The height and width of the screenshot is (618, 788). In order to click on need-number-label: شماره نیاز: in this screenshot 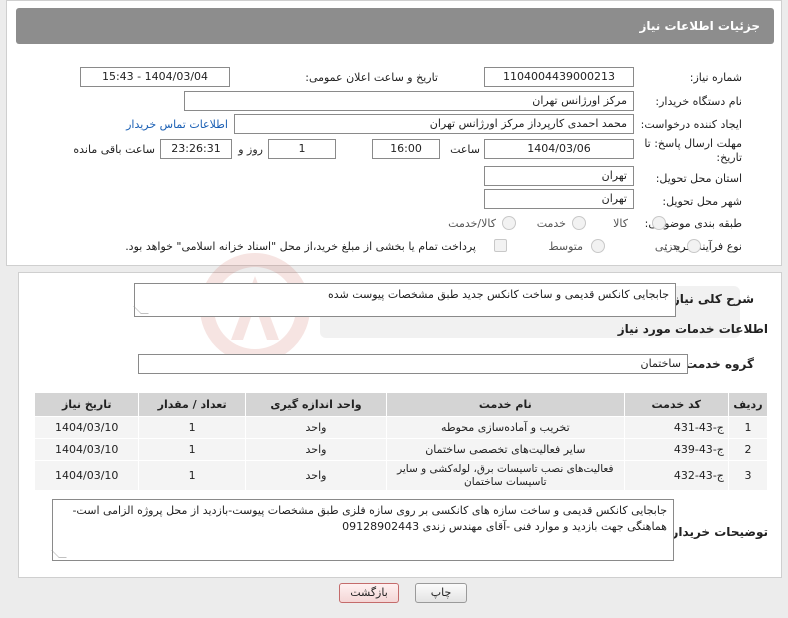, I will do `click(715, 77)`.